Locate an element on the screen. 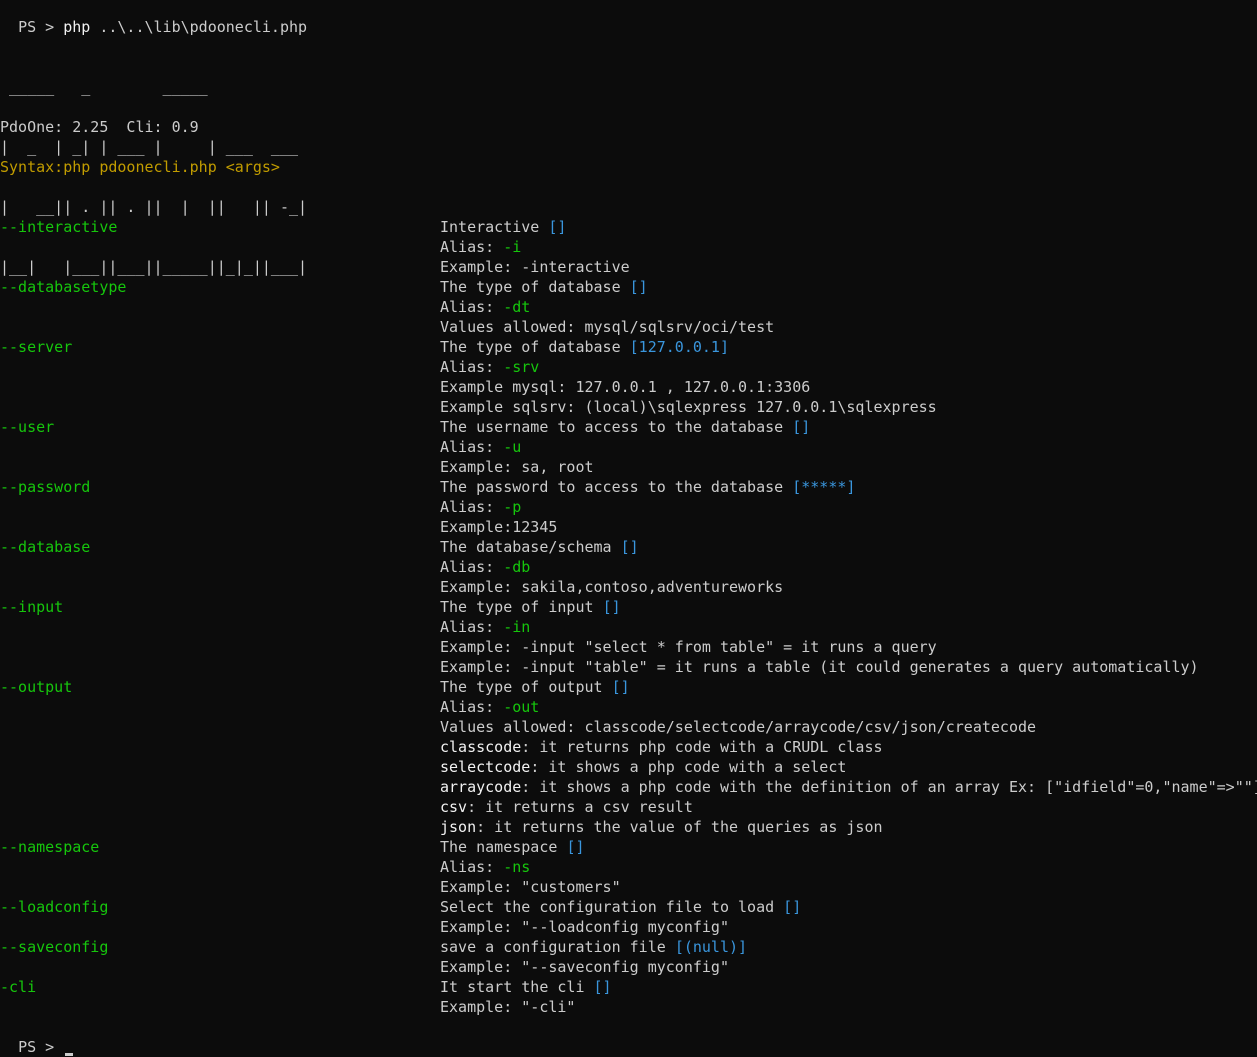 The height and width of the screenshot is (1057, 1257). option-example: Example: sa, root is located at coordinates (517, 467).